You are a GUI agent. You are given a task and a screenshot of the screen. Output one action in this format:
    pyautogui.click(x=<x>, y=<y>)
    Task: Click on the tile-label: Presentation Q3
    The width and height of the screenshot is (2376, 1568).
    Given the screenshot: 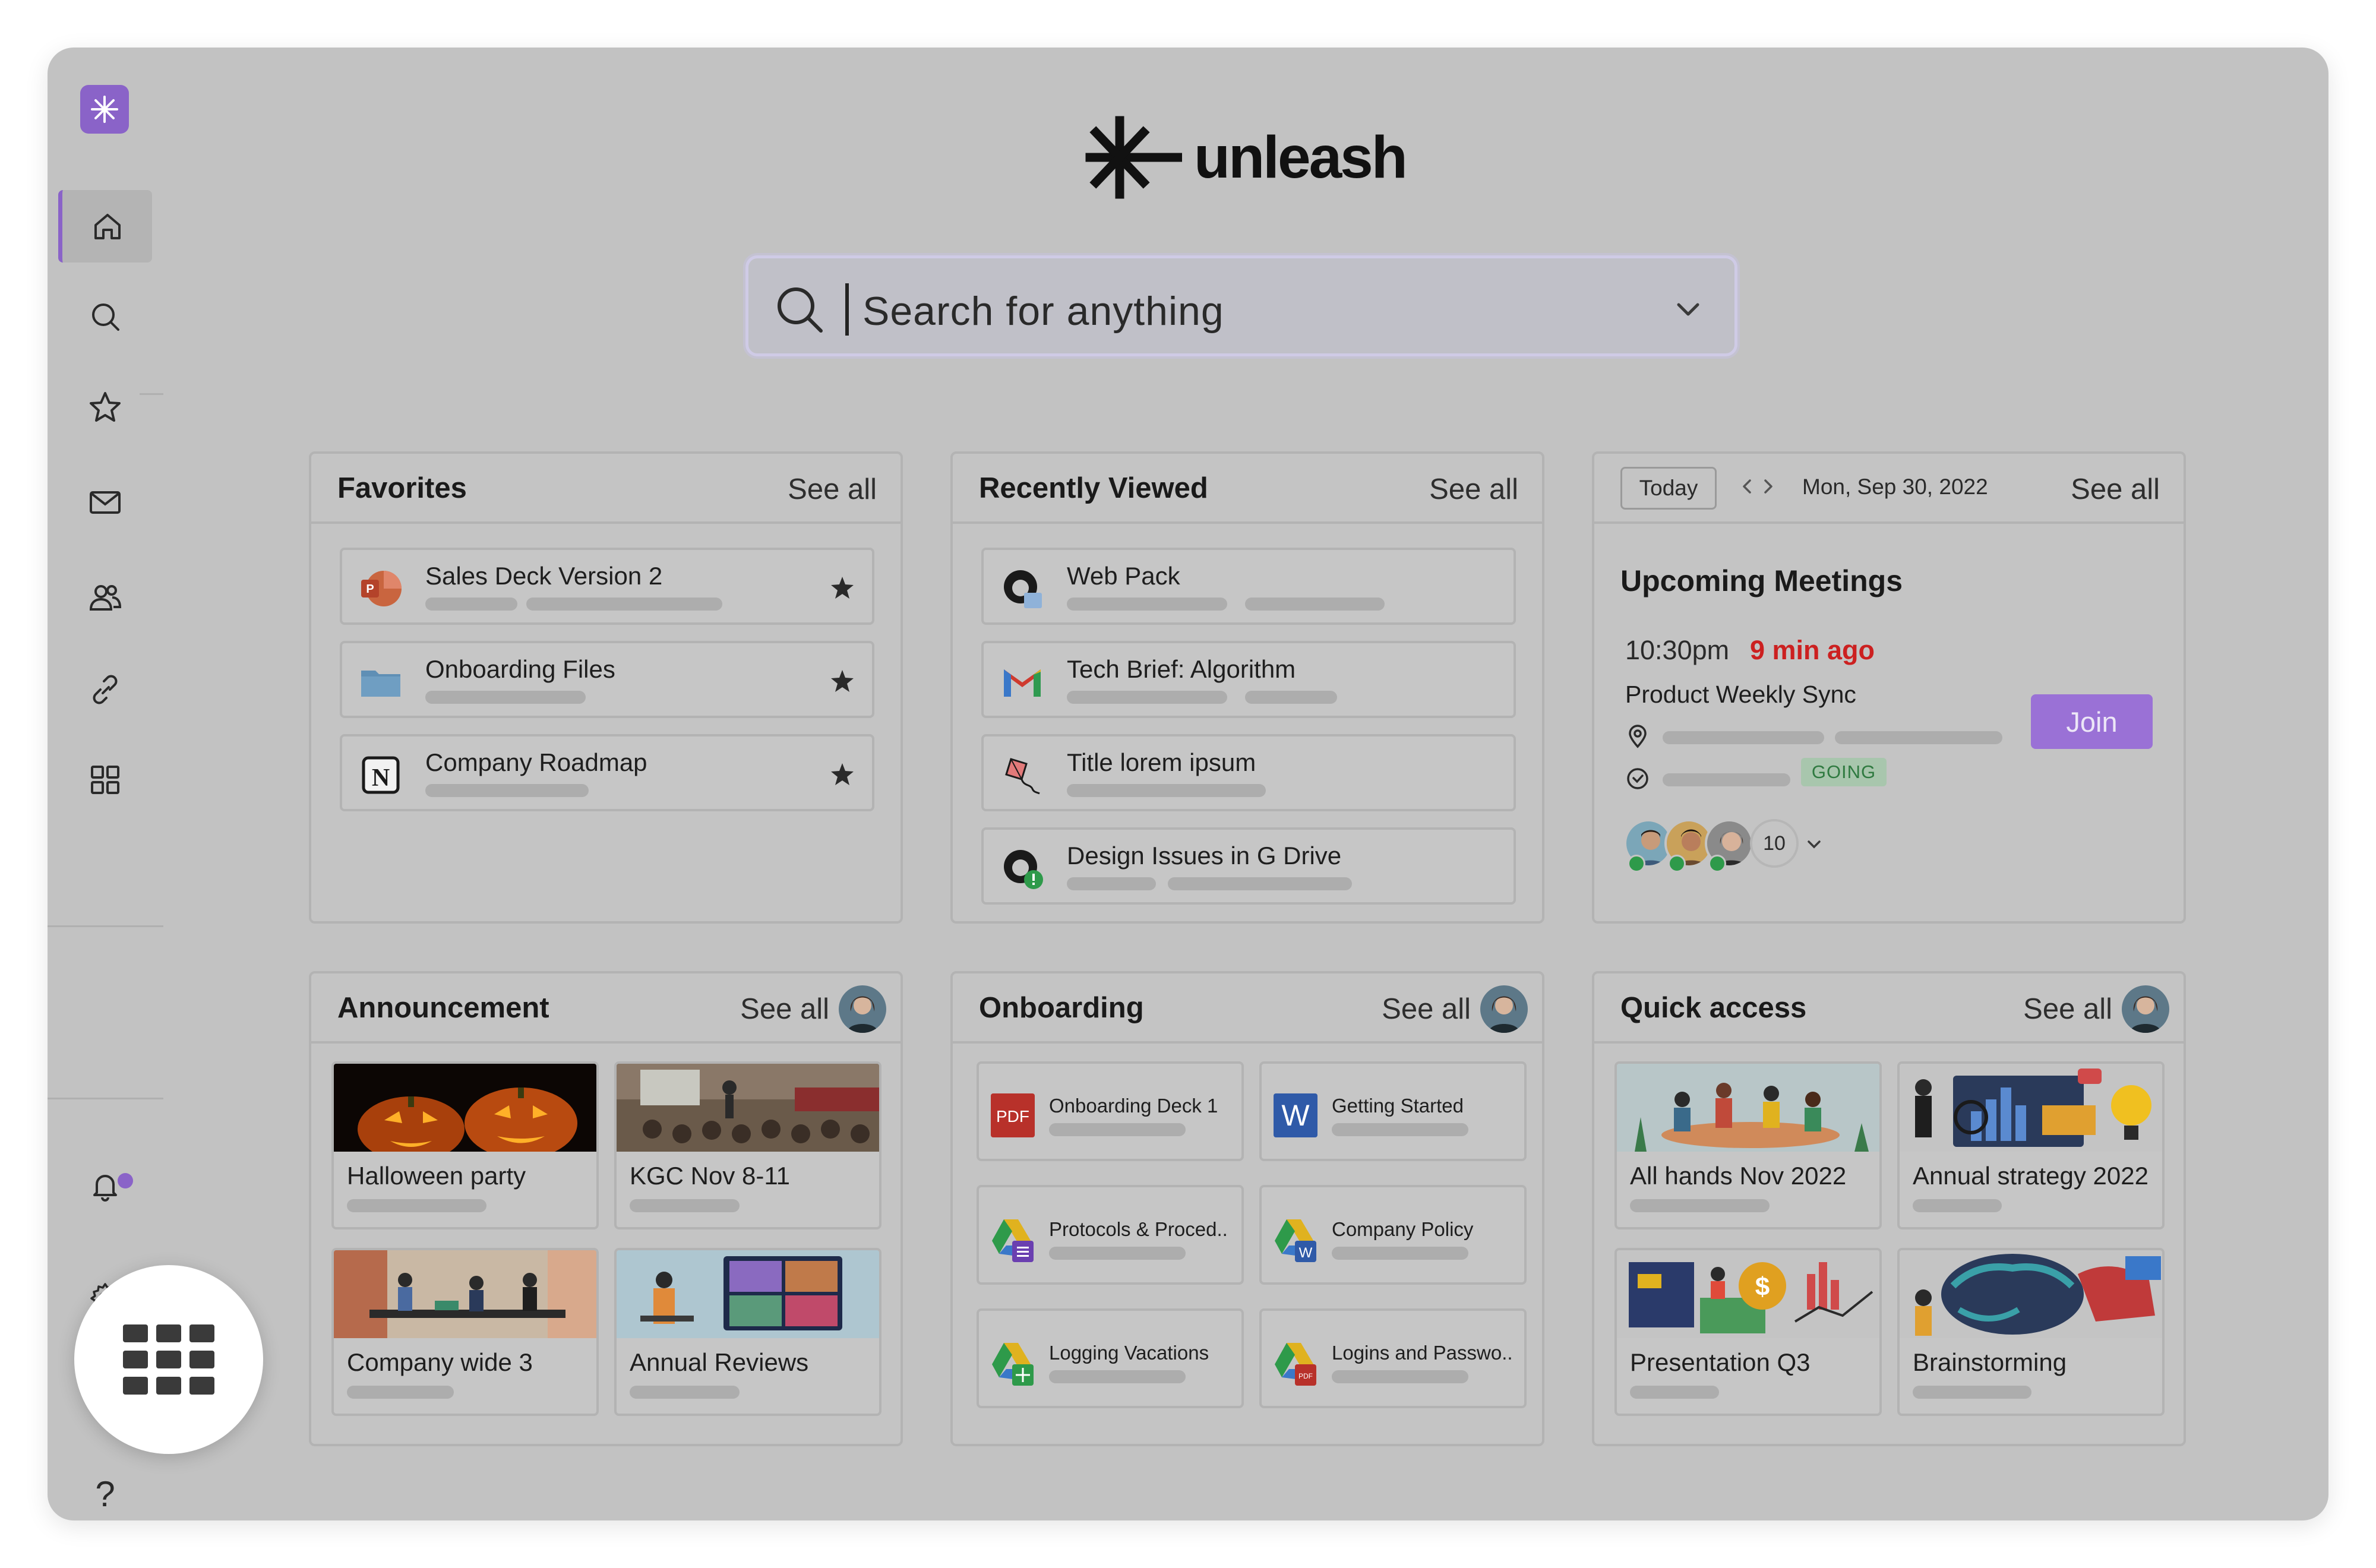 What is the action you would take?
    pyautogui.click(x=1720, y=1362)
    